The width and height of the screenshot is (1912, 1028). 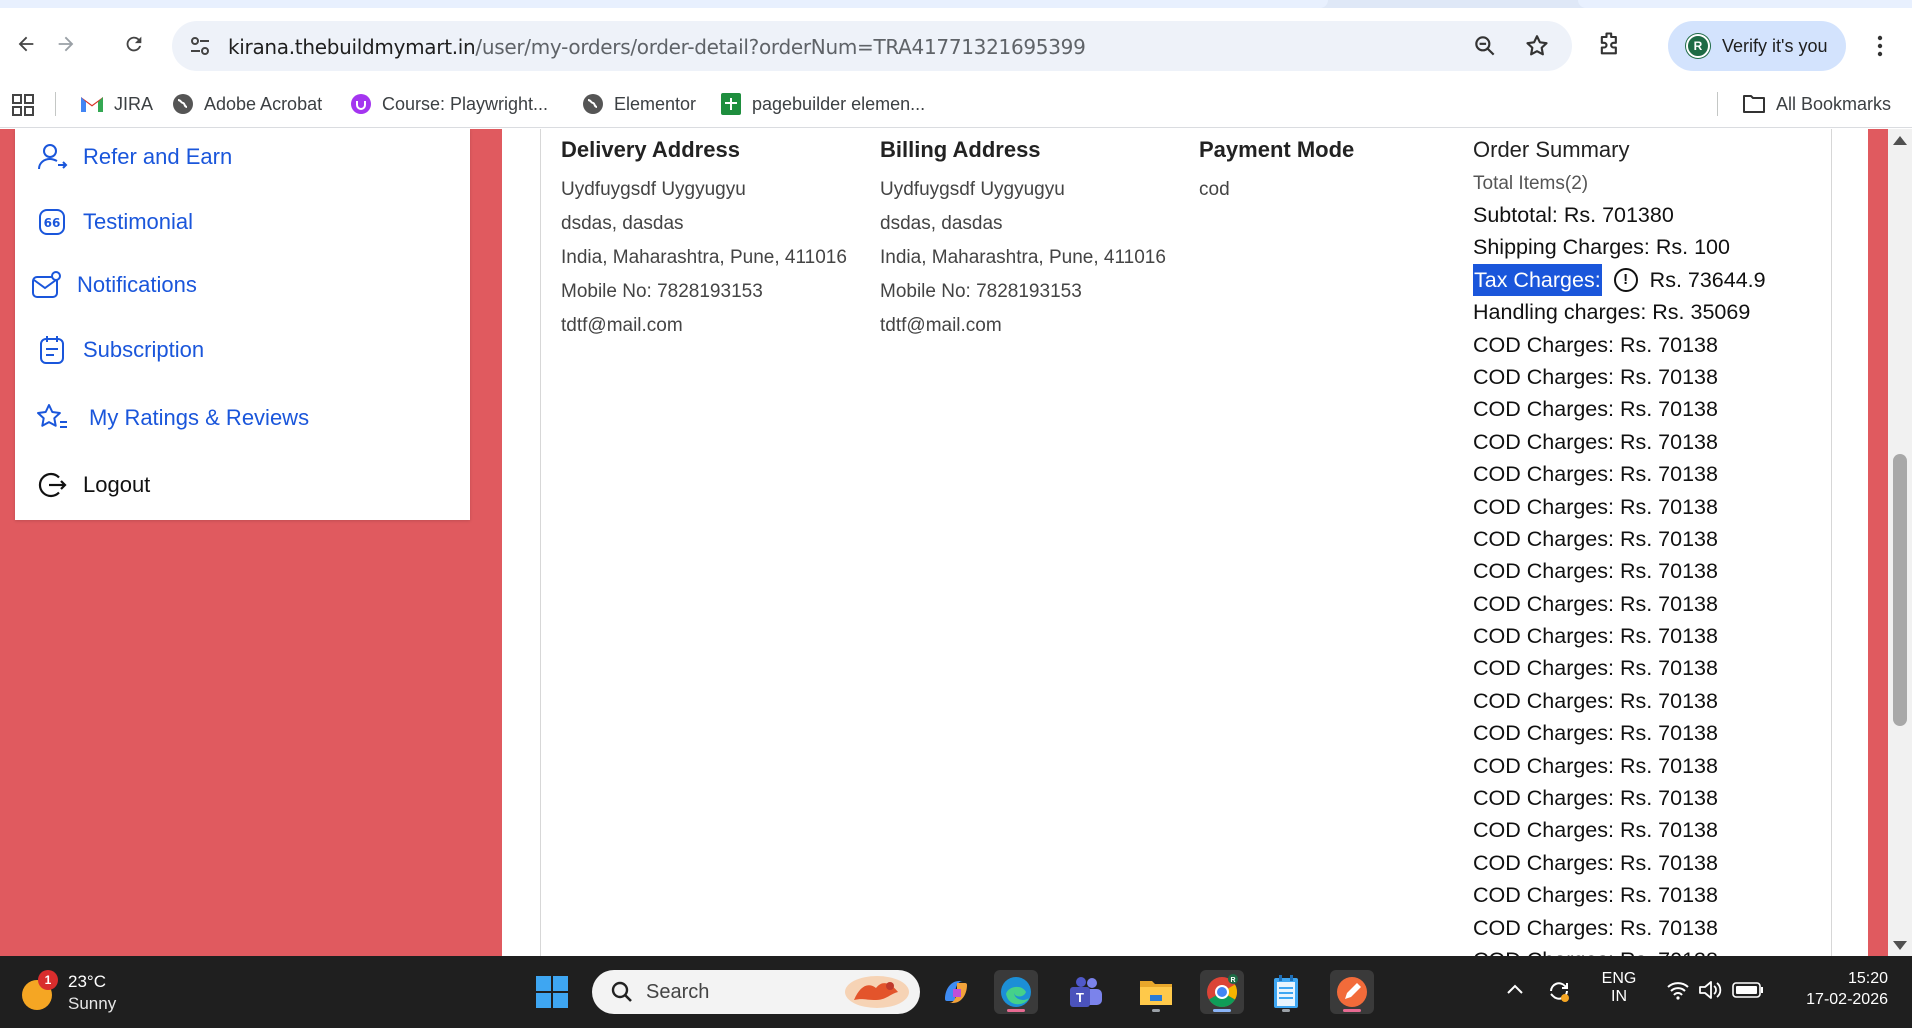 I want to click on language-indicator: ENG IN, so click(x=1619, y=988).